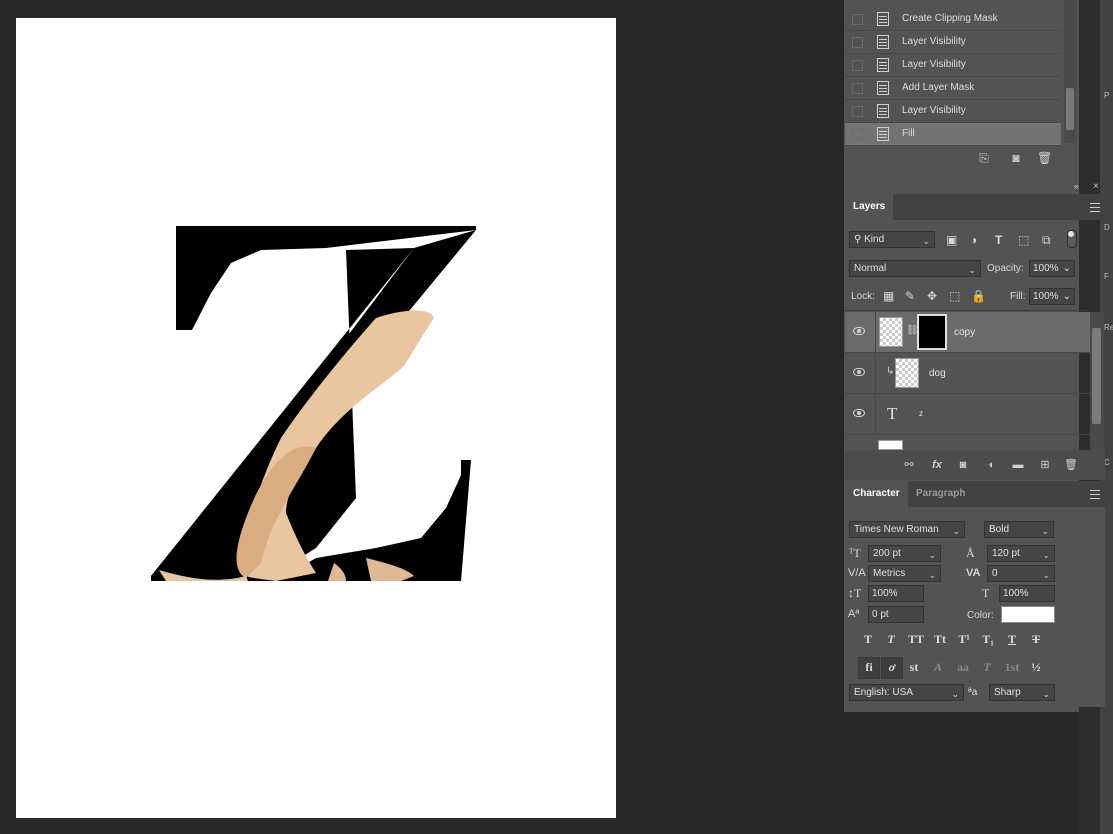  Describe the element at coordinates (1045, 465) in the screenshot. I see `new-layer-icon: ⊞` at that location.